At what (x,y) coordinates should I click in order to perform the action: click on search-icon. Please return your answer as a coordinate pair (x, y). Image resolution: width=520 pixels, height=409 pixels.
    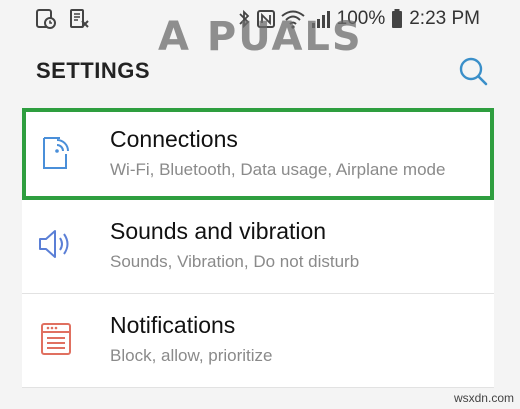
    Looking at the image, I should click on (473, 71).